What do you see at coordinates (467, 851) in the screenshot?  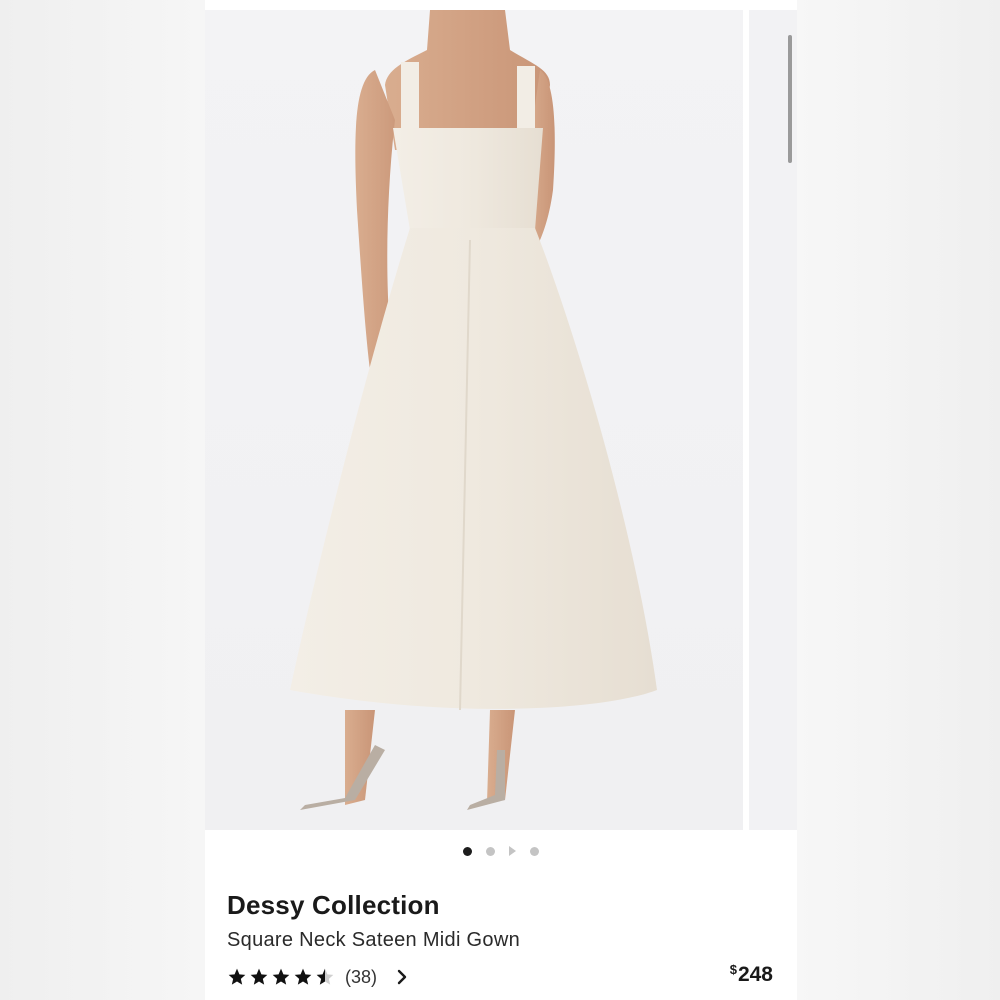 I see `carousel-dot-active` at bounding box center [467, 851].